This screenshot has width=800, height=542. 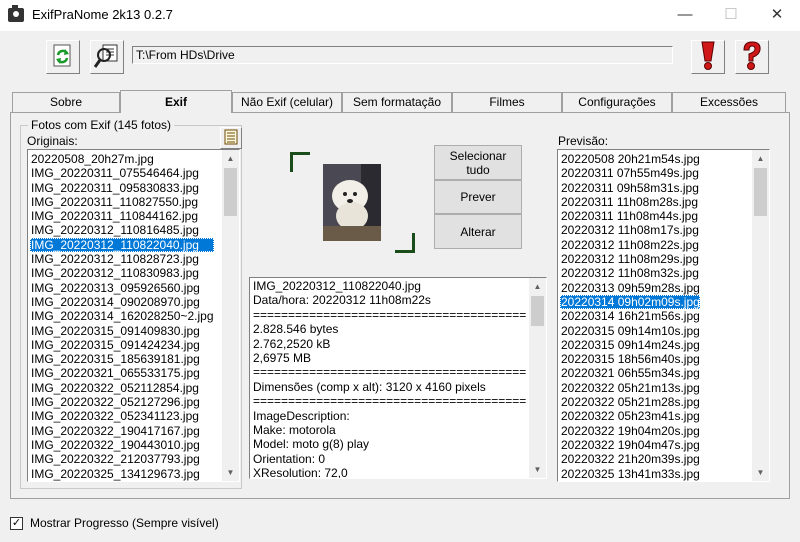 I want to click on tab-nao-exif: Não Exif (celular), so click(x=287, y=102).